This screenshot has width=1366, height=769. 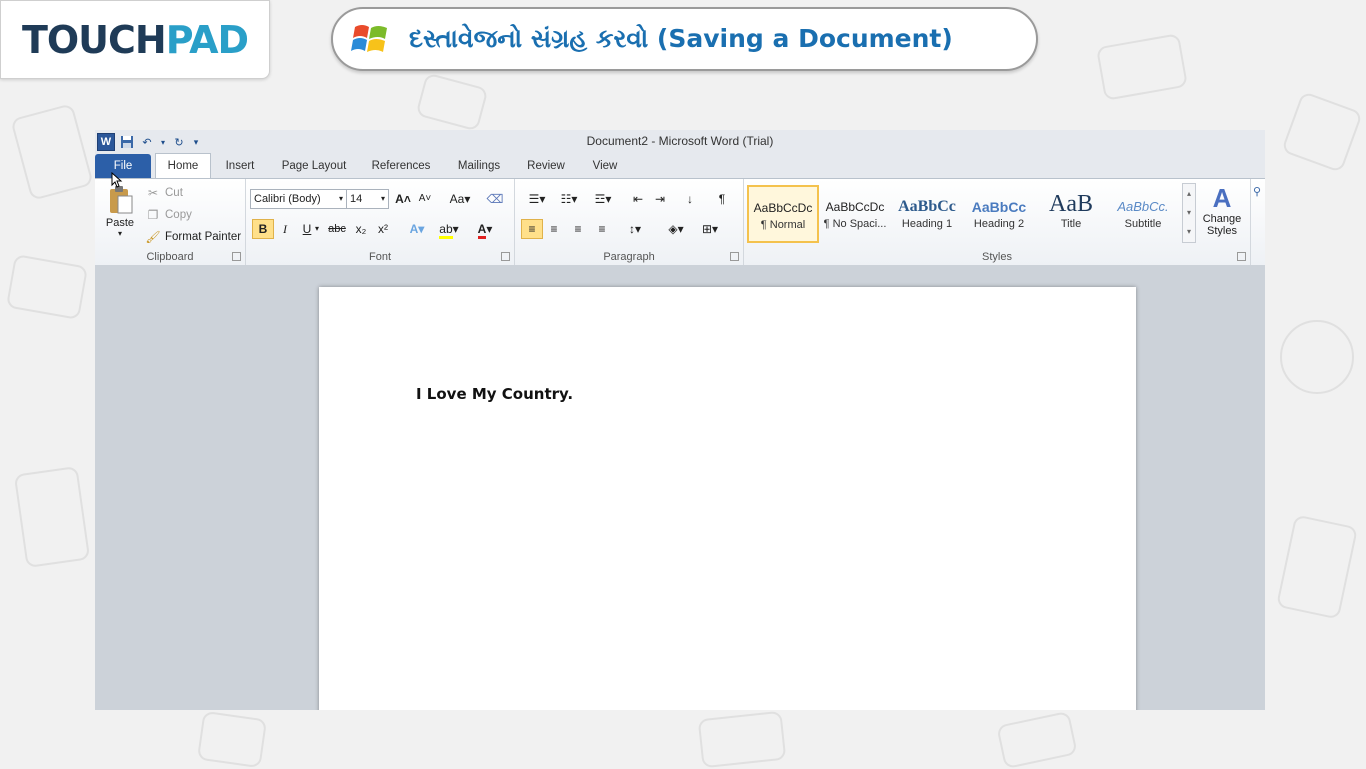 What do you see at coordinates (1241, 256) in the screenshot?
I see `styles-launcher-icon` at bounding box center [1241, 256].